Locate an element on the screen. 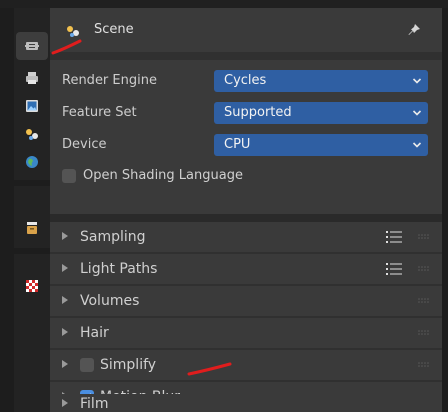 The image size is (448, 412). checker-icon is located at coordinates (32, 286).